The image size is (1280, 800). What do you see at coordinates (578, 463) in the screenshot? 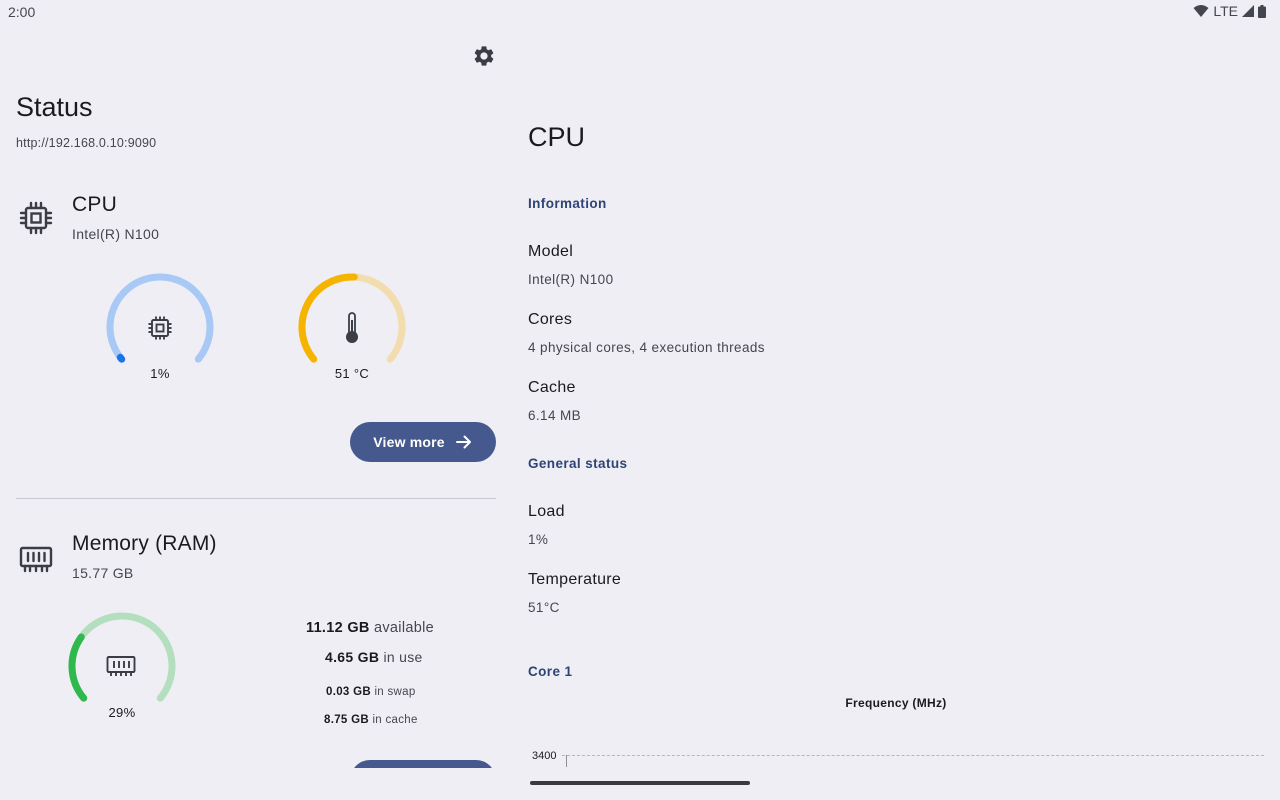
I see `general-status-header: General status` at bounding box center [578, 463].